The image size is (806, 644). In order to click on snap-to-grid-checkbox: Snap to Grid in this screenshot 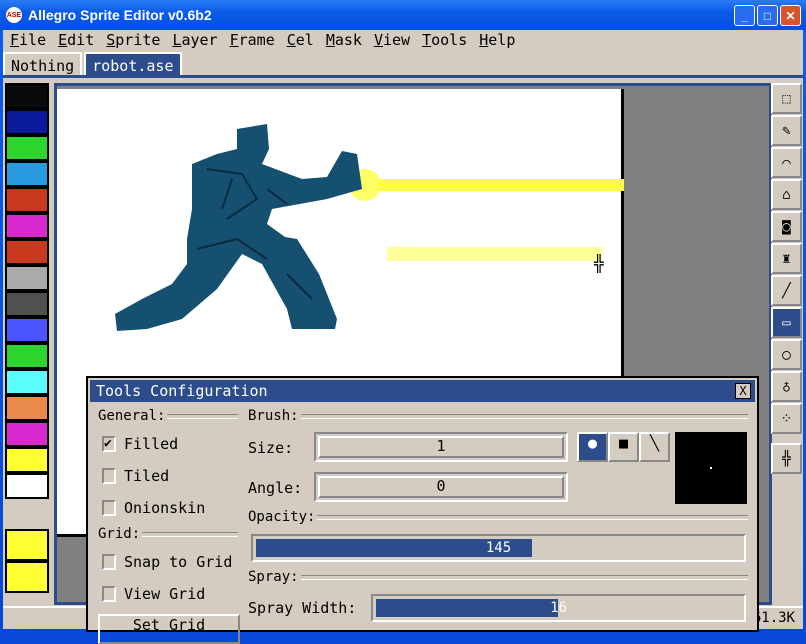, I will do `click(167, 562)`.